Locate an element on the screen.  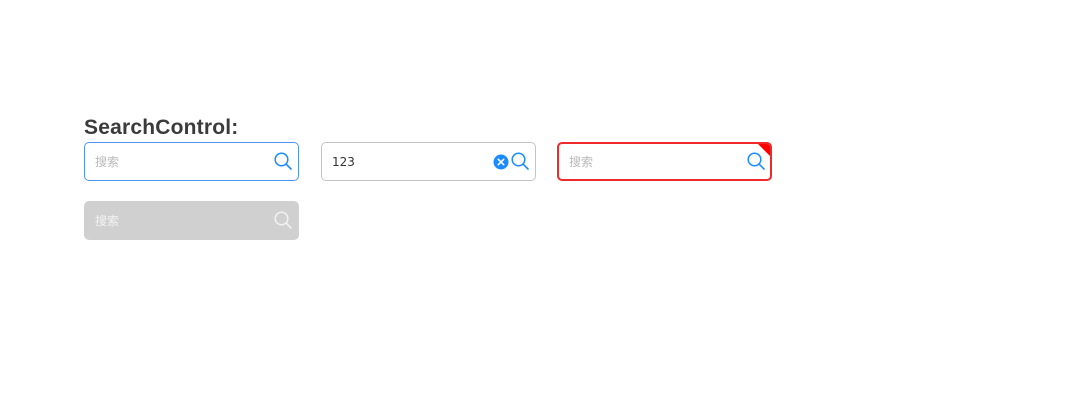
search-control-focused is located at coordinates (191, 161).